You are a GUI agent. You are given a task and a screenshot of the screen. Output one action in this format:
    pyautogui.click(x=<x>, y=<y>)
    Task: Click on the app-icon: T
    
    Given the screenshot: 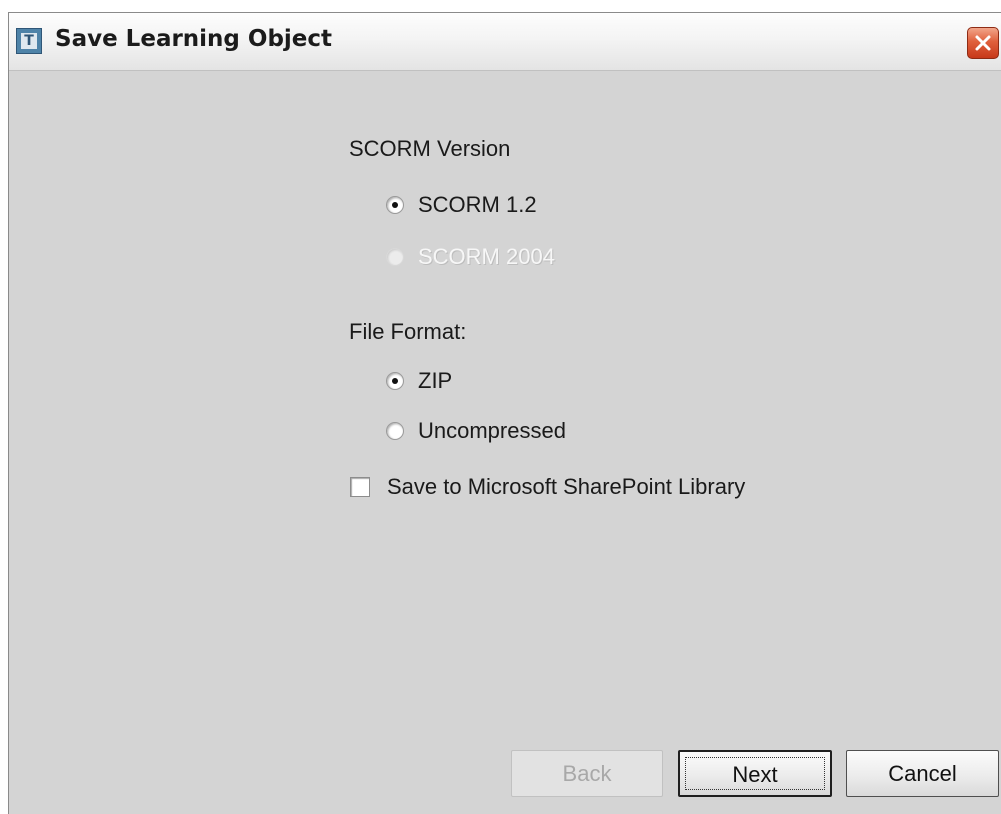 What is the action you would take?
    pyautogui.click(x=29, y=41)
    